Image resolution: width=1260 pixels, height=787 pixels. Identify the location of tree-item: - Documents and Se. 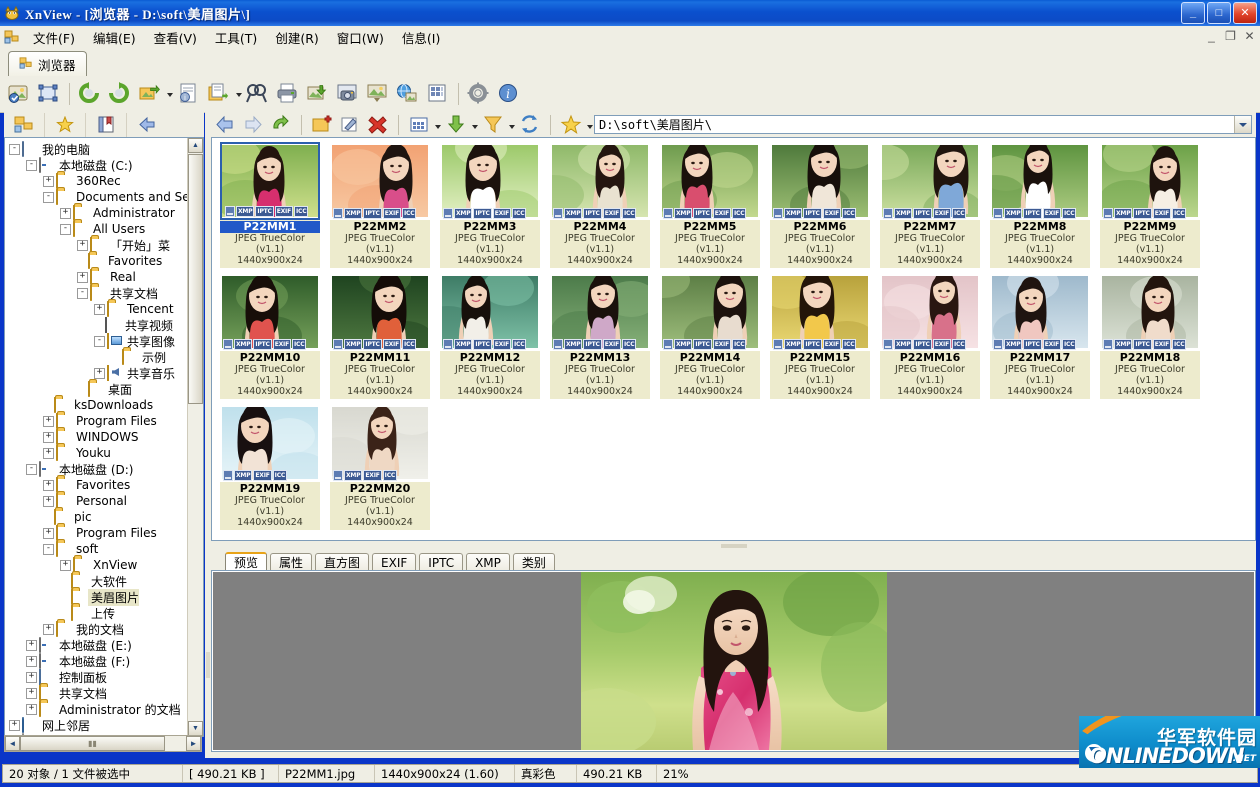
(97, 197).